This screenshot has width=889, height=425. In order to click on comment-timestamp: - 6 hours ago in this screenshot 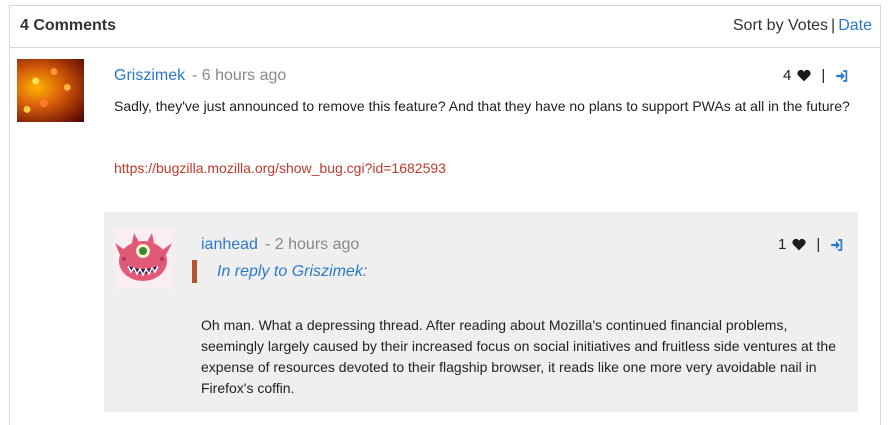, I will do `click(239, 75)`.